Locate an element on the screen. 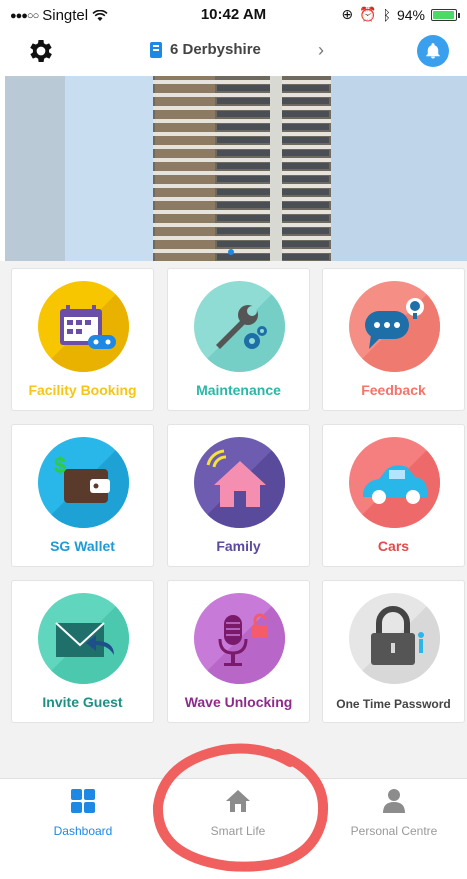  tile-label: Wave Unlocking is located at coordinates (238, 702).